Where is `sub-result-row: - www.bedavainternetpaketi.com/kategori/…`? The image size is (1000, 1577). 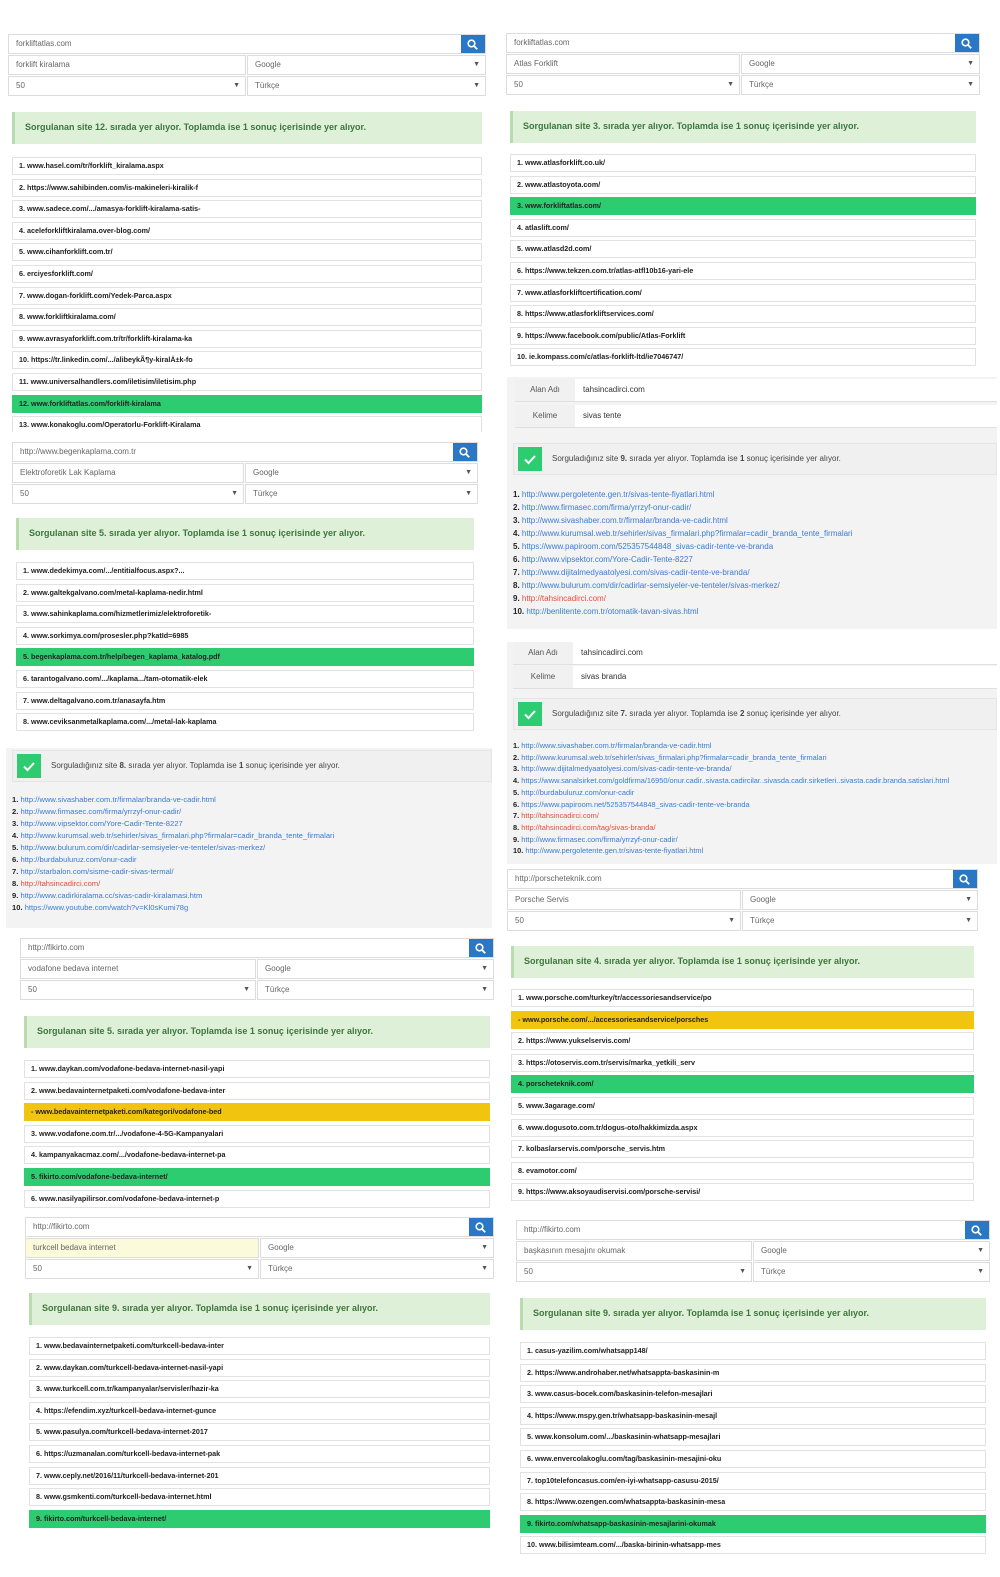
sub-result-row: - www.bedavainternetpaketi.com/kategori/… is located at coordinates (257, 1112).